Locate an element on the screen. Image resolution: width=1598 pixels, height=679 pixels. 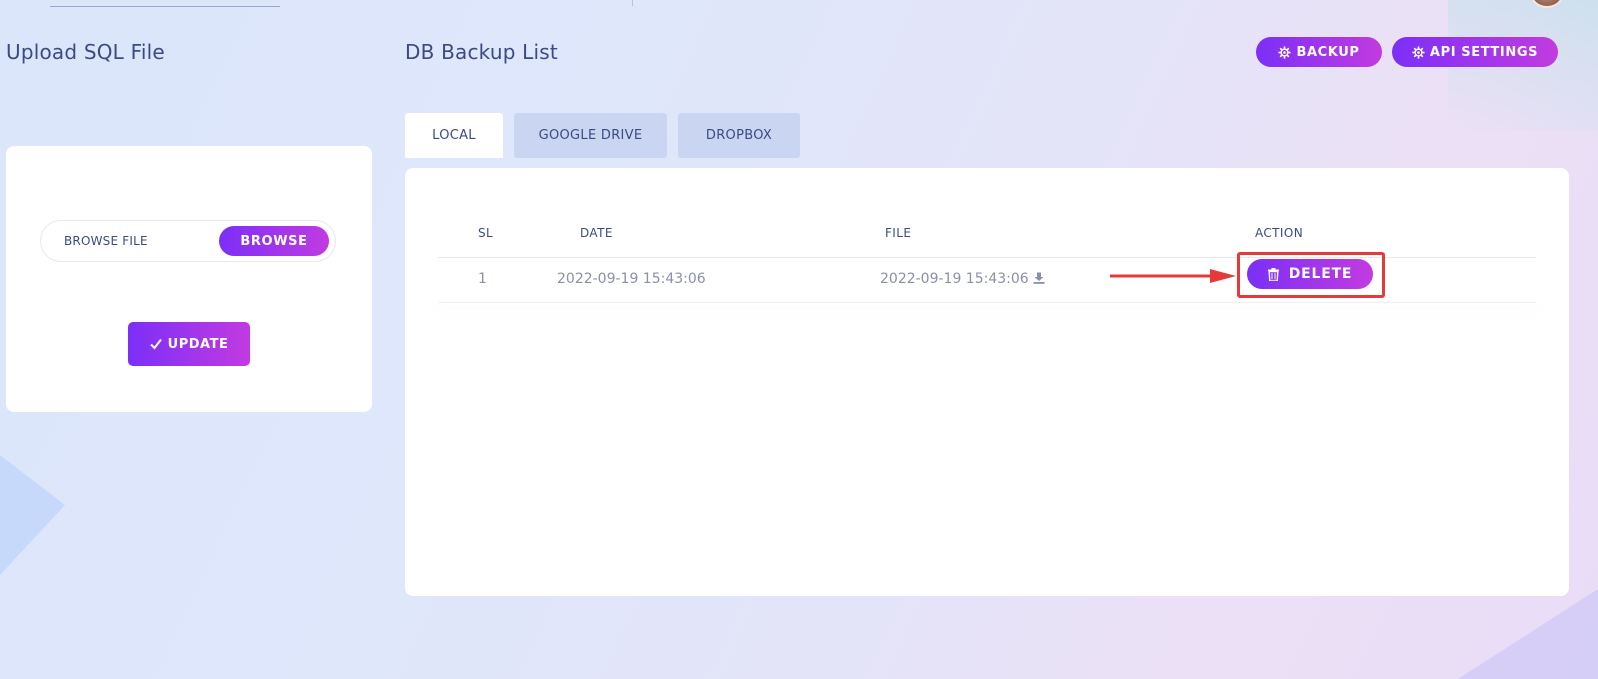
column-header-action: ACTION is located at coordinates (1279, 233).